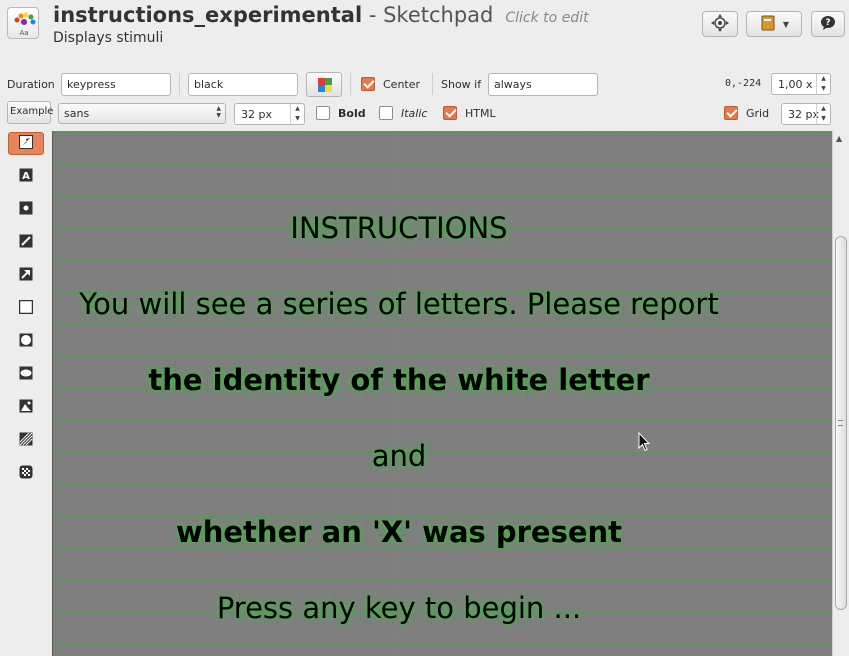  I want to click on font-family-select: sans ▲ ▼, so click(142, 113).